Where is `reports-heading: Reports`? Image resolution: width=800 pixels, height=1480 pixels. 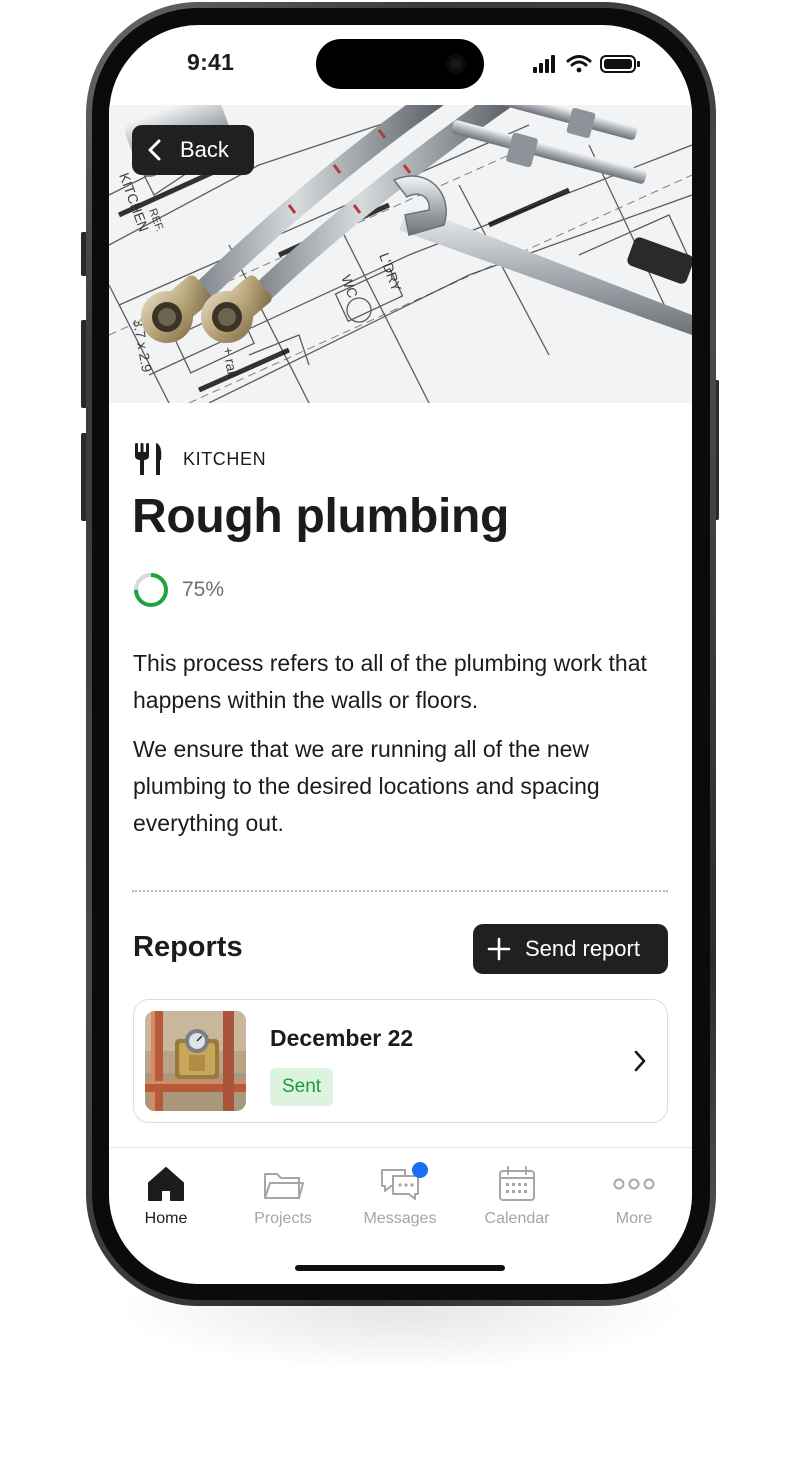
reports-heading: Reports is located at coordinates (188, 947).